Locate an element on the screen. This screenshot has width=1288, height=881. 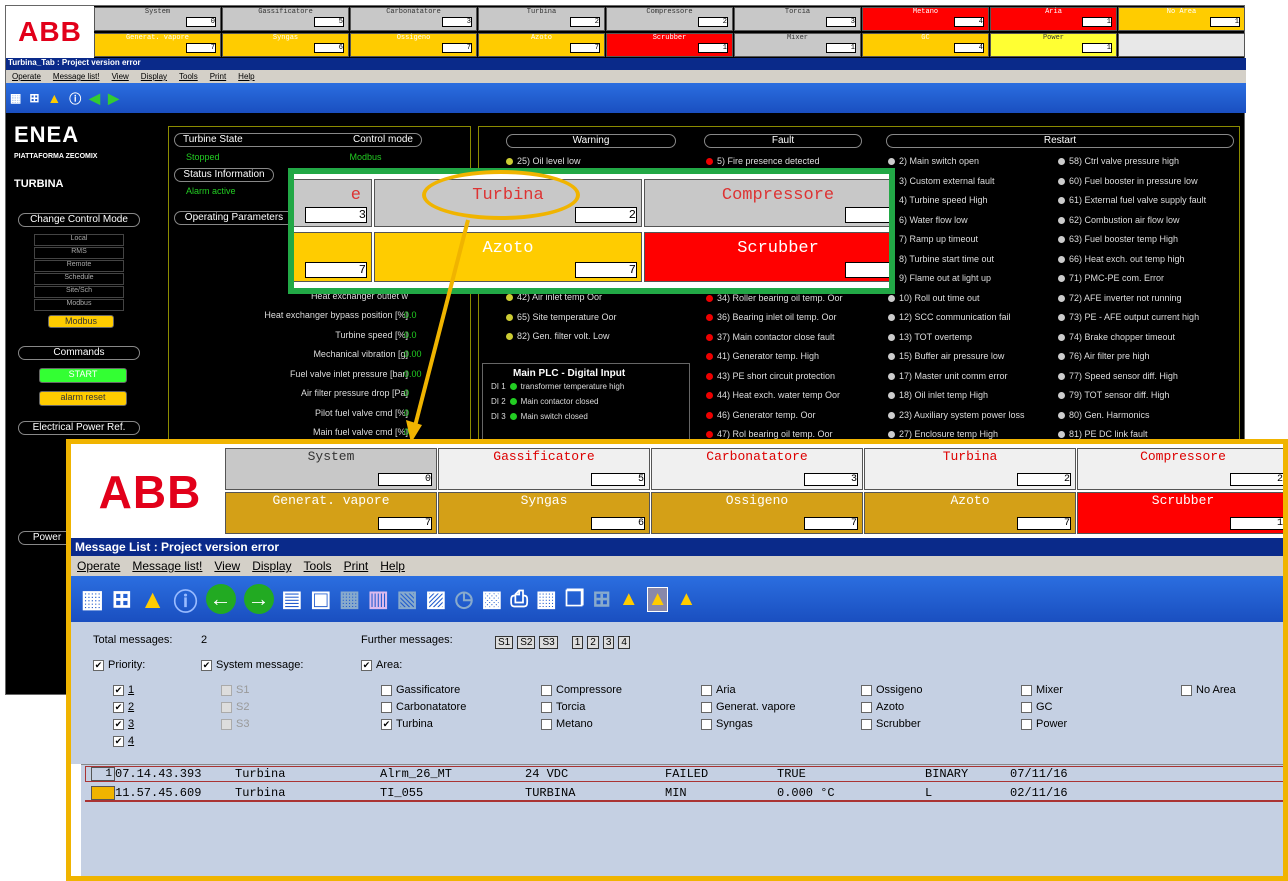
zoom-tile: Compressore 2 is located at coordinates (766, 203).